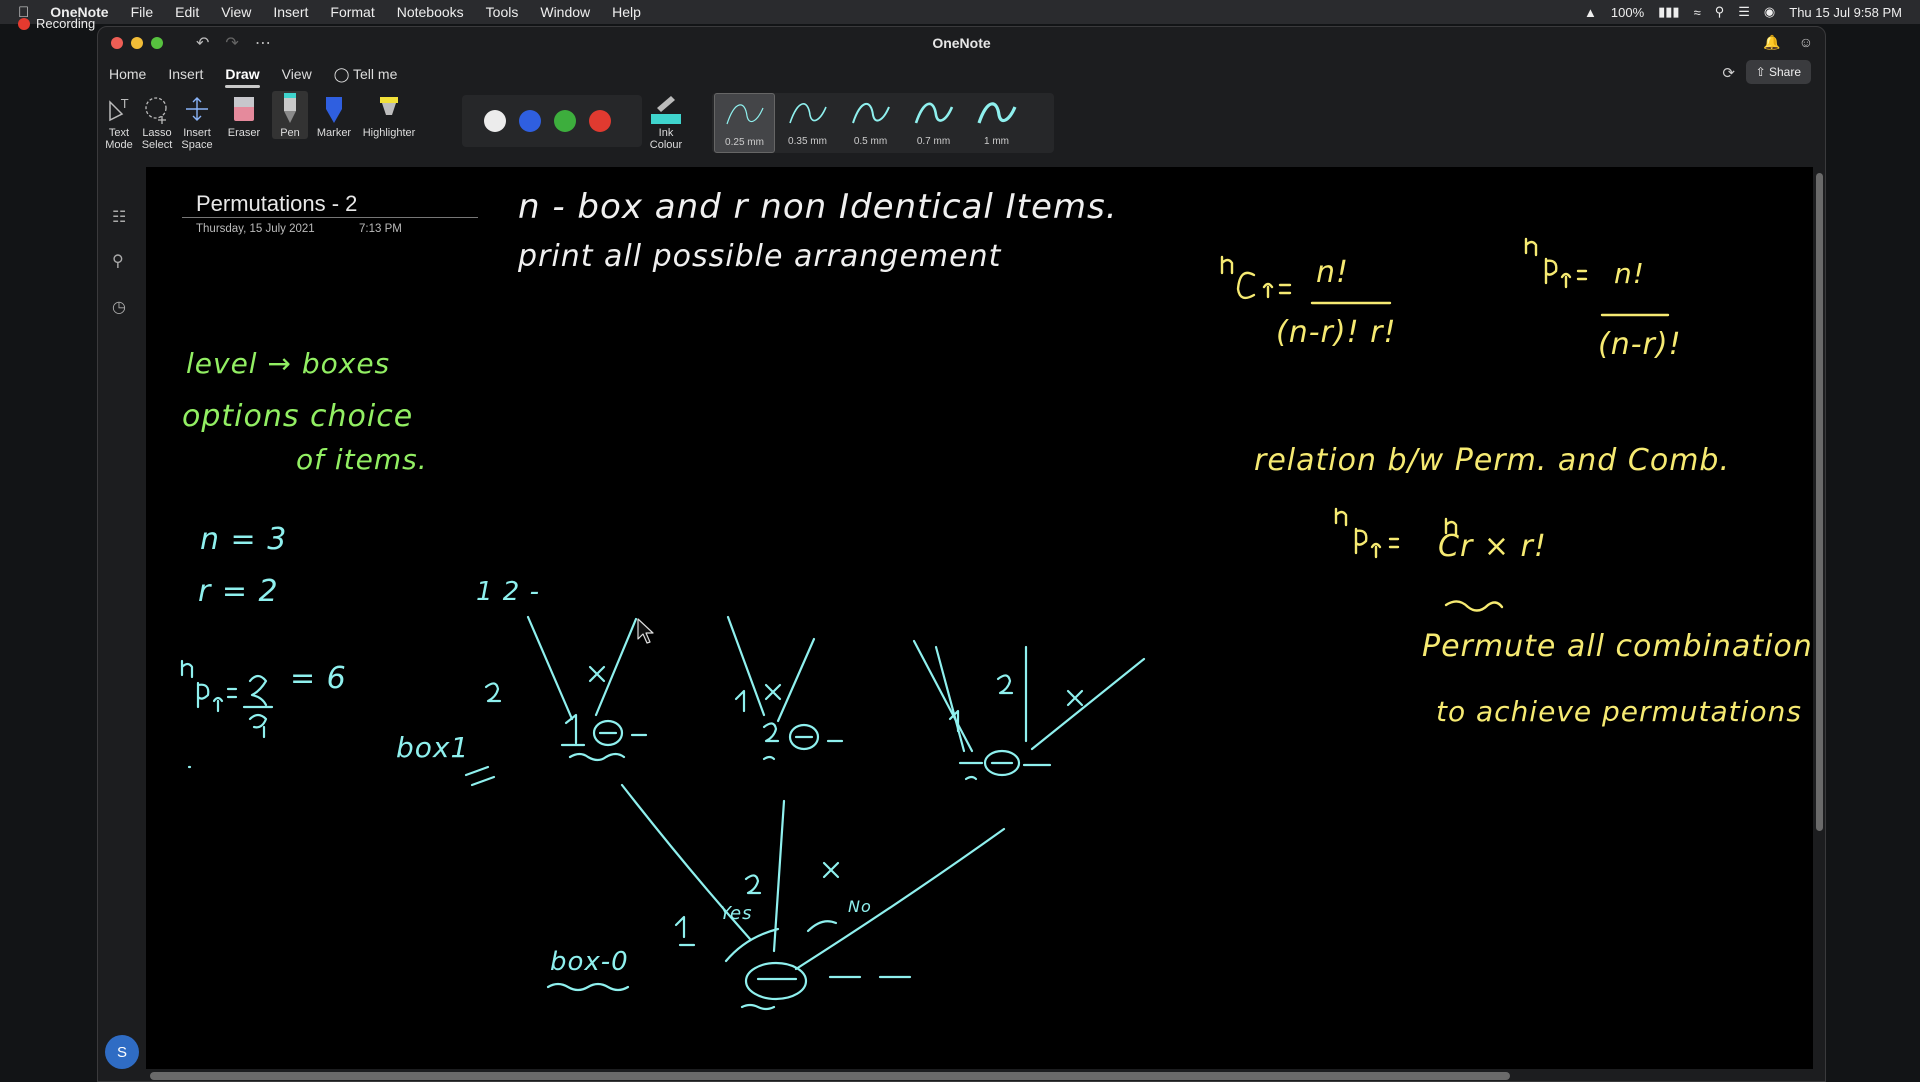 The height and width of the screenshot is (1082, 1920). Describe the element at coordinates (933, 141) in the screenshot. I see `width-07-label: 0.7 mm` at that location.